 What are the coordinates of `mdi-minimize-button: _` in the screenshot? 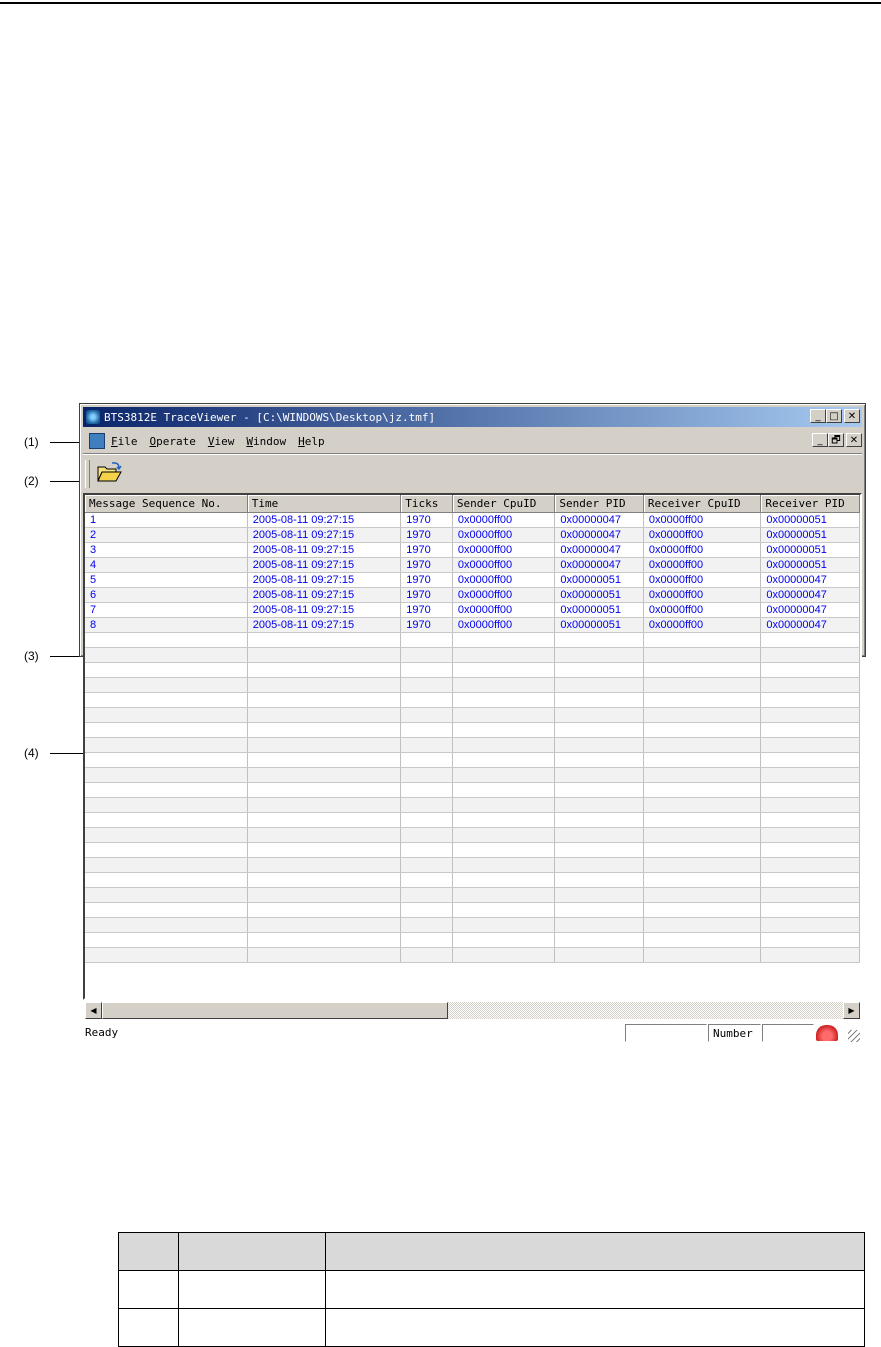 It's located at (820, 440).